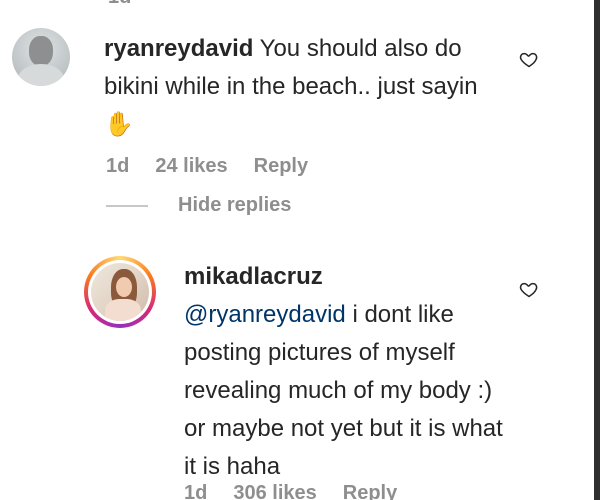  What do you see at coordinates (196, 491) in the screenshot?
I see `reply-time: 1d` at bounding box center [196, 491].